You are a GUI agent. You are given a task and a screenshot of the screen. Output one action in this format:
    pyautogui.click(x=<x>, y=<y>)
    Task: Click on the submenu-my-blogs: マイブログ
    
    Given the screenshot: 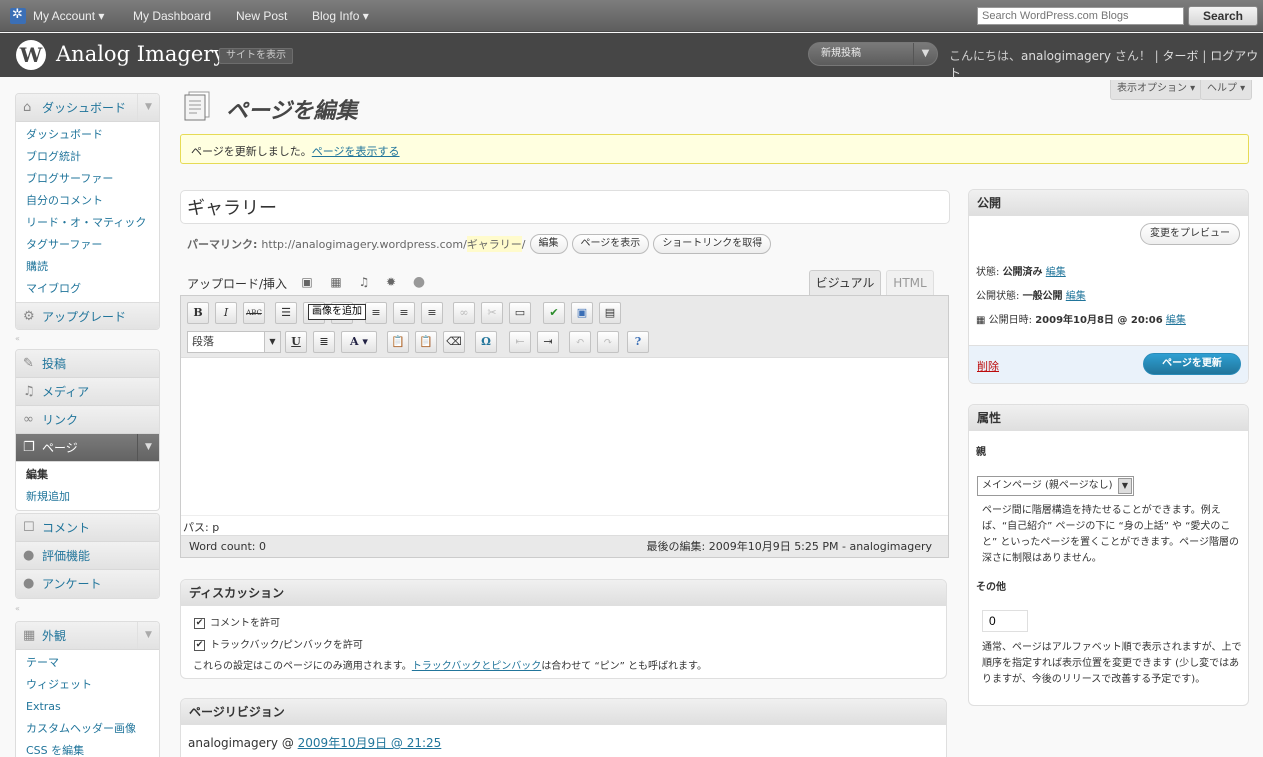 What is the action you would take?
    pyautogui.click(x=87, y=289)
    